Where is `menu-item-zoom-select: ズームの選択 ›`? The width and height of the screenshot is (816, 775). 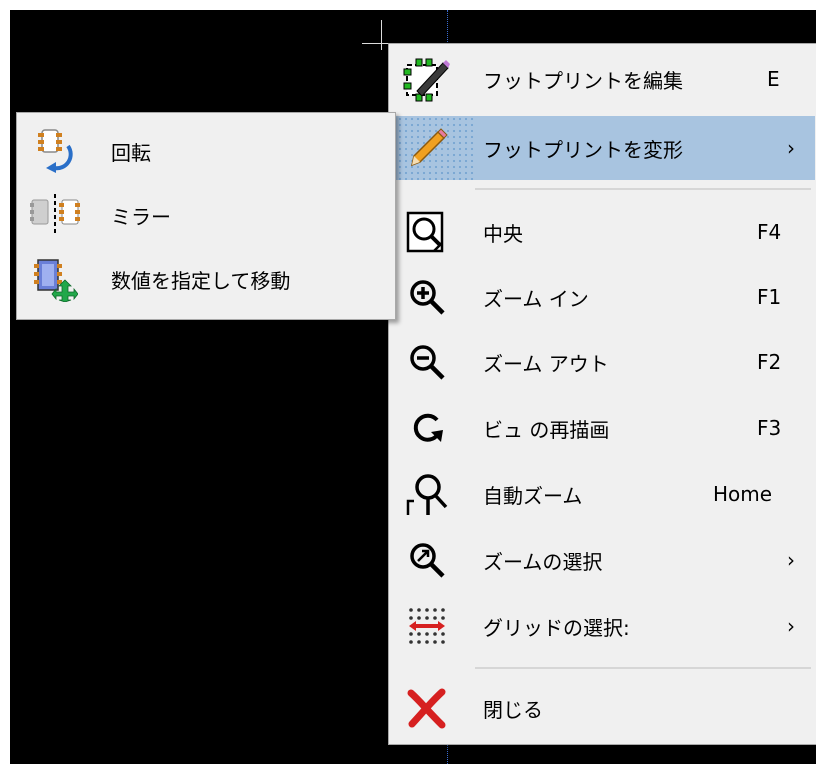 menu-item-zoom-select: ズームの選択 › is located at coordinates (603, 560).